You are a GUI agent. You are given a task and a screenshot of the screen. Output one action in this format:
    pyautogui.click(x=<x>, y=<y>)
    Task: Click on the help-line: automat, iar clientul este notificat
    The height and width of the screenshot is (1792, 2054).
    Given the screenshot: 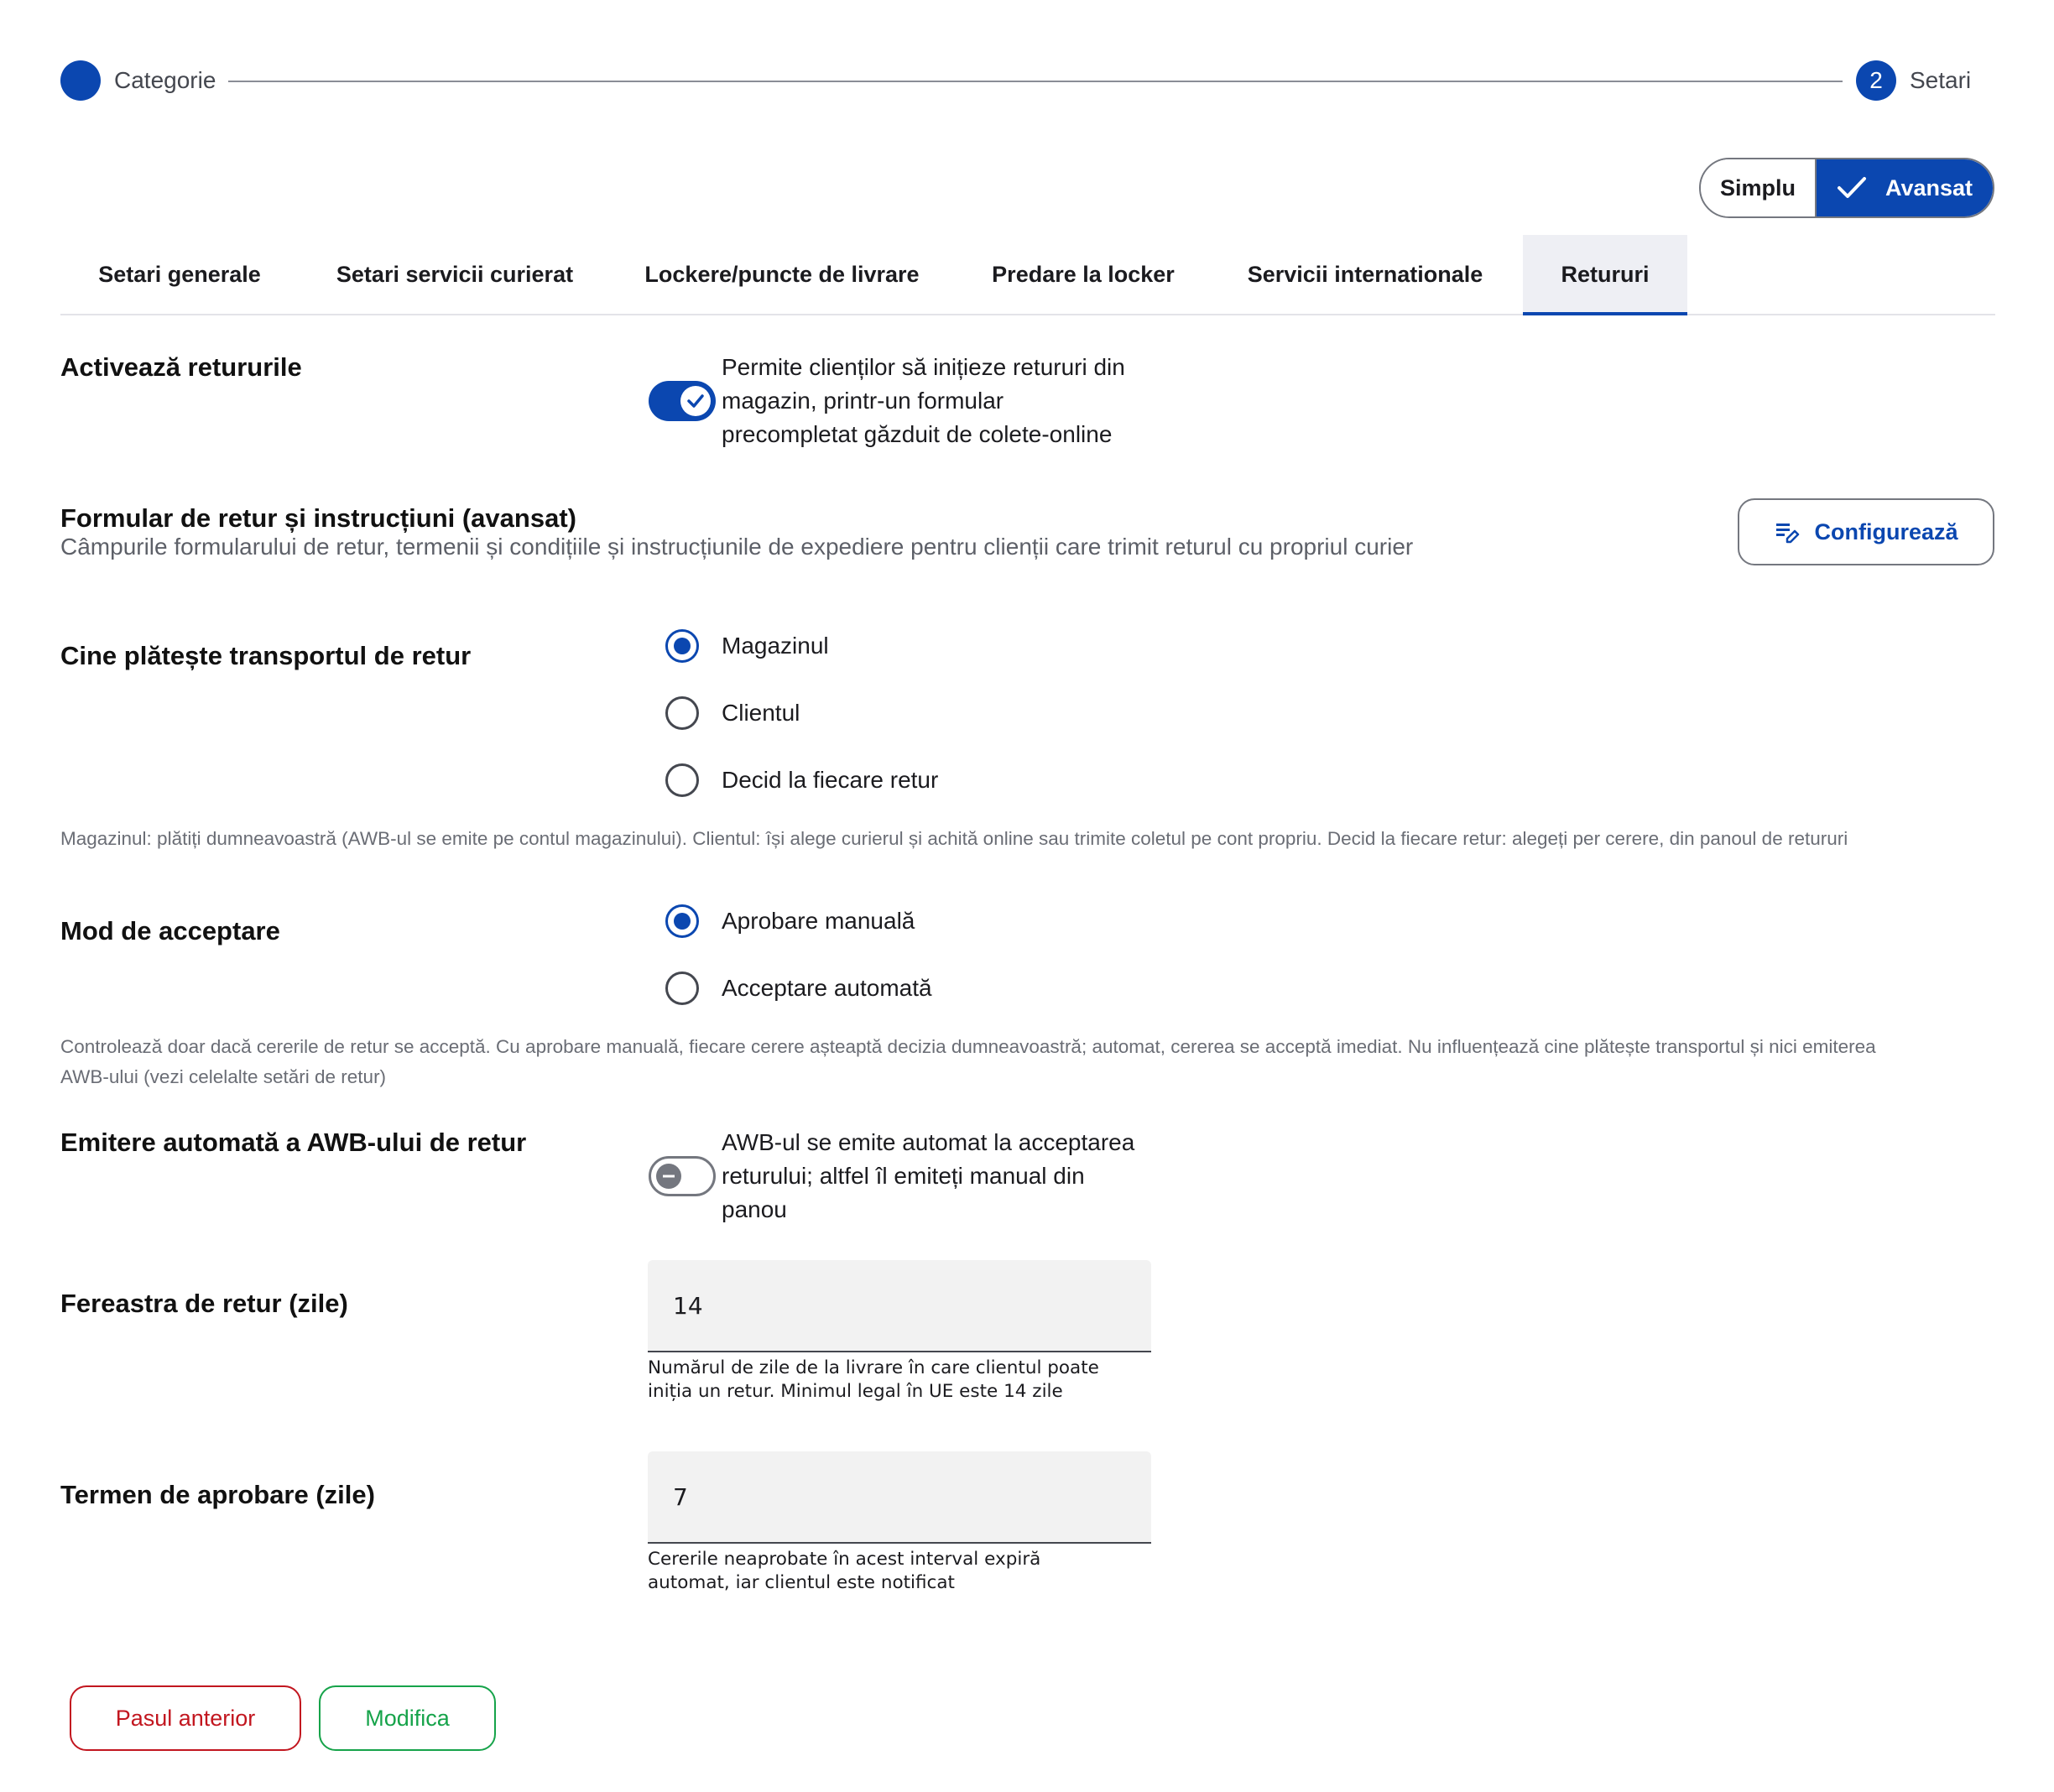 What is the action you would take?
    pyautogui.click(x=802, y=1583)
    